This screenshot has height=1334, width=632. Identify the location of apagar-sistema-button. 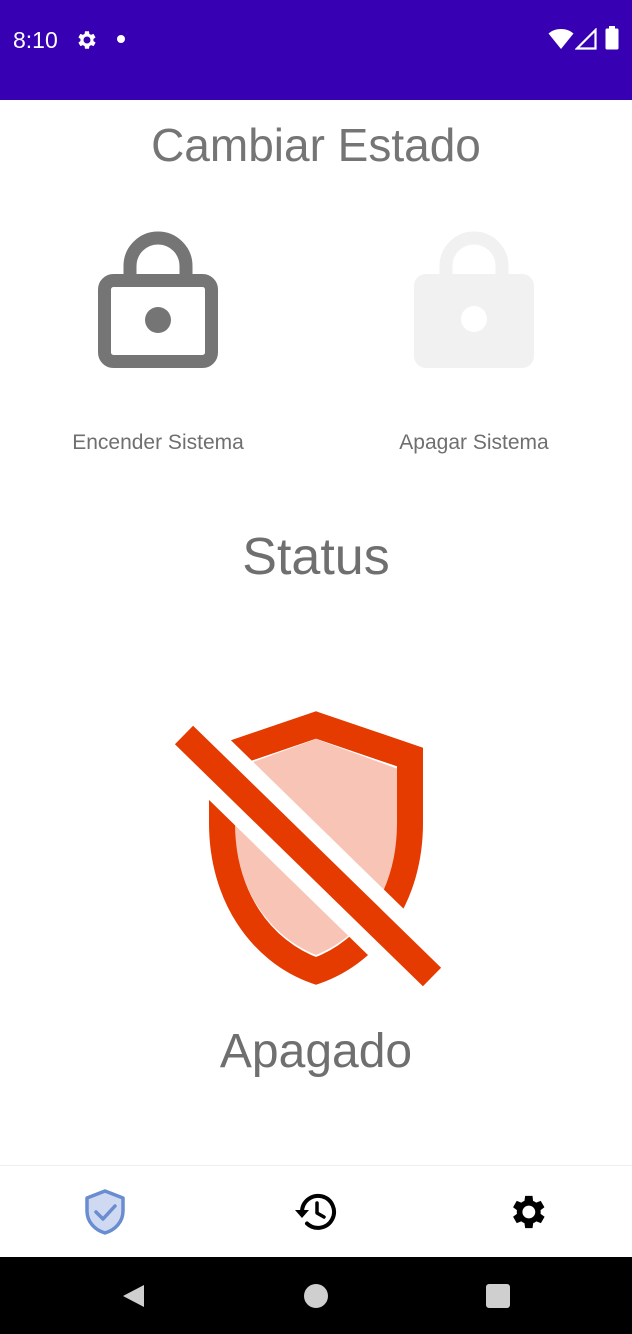
(474, 297).